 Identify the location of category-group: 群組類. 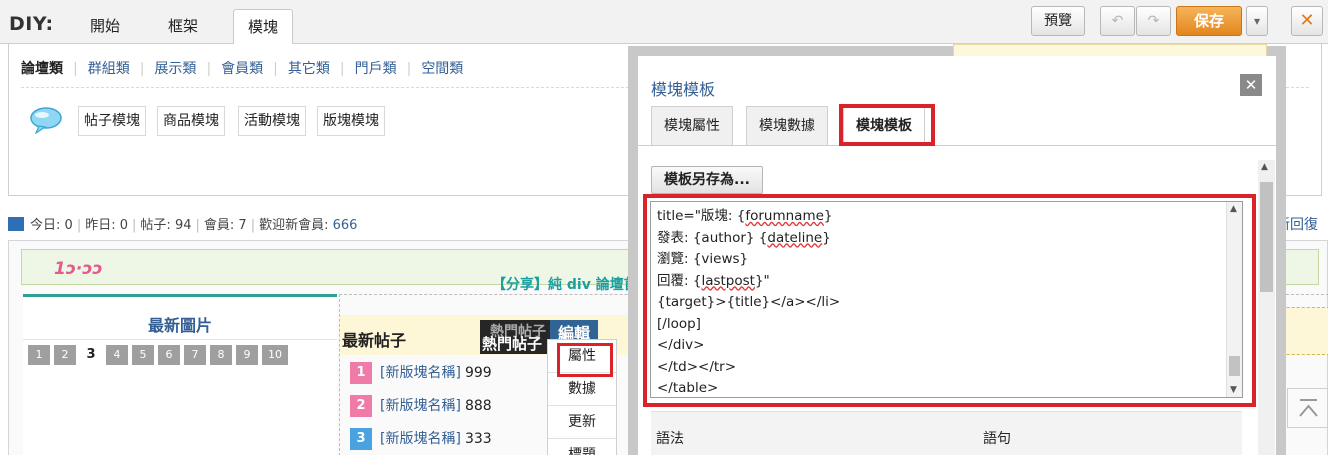
(109, 69).